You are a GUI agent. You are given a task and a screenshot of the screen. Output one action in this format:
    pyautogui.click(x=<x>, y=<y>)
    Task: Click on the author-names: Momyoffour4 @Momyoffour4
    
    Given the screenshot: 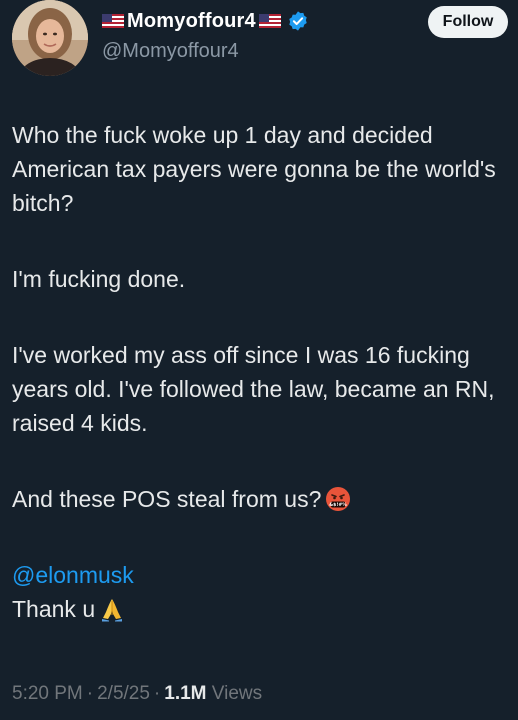 What is the action you would take?
    pyautogui.click(x=205, y=35)
    